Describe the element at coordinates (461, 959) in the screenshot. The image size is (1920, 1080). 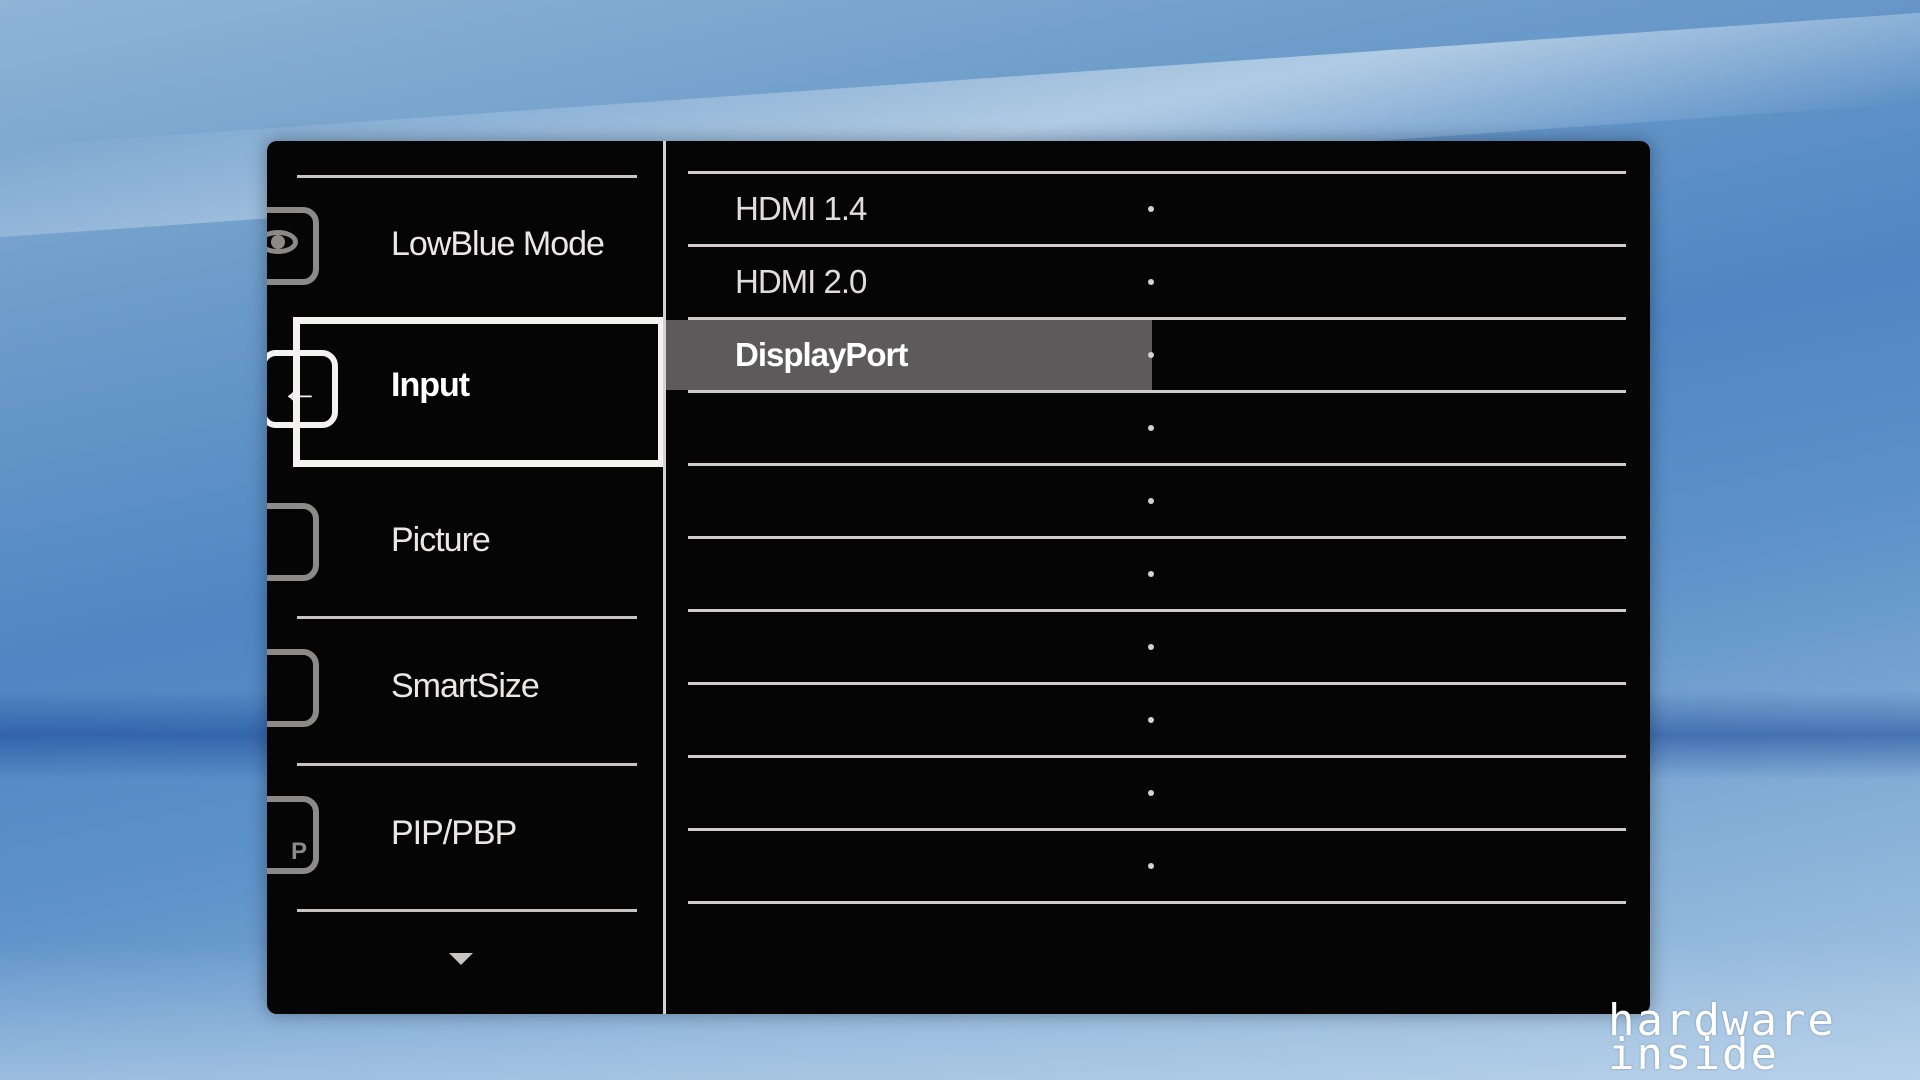
I see `chevron-down-icon` at that location.